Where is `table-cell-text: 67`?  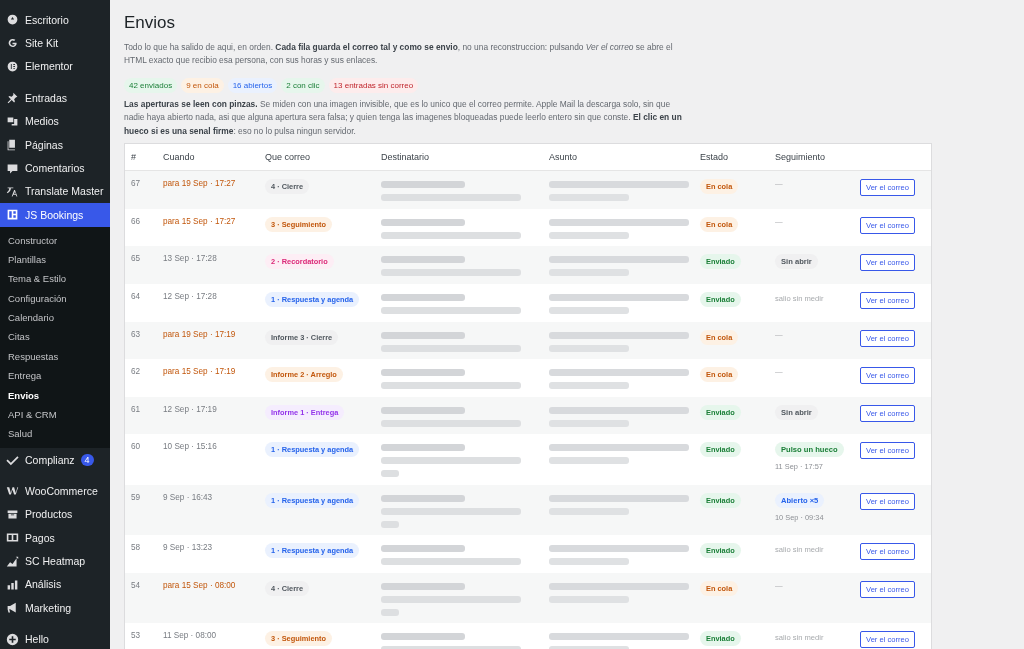 table-cell-text: 67 is located at coordinates (136, 184).